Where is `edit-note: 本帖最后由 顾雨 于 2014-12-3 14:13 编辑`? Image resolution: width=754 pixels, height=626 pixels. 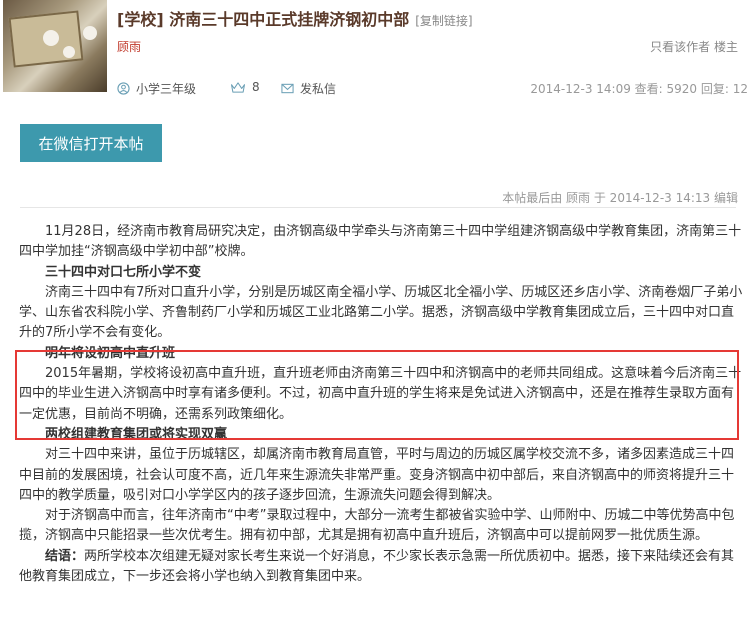 edit-note: 本帖最后由 顾雨 于 2014-12-3 14:13 编辑 is located at coordinates (620, 198).